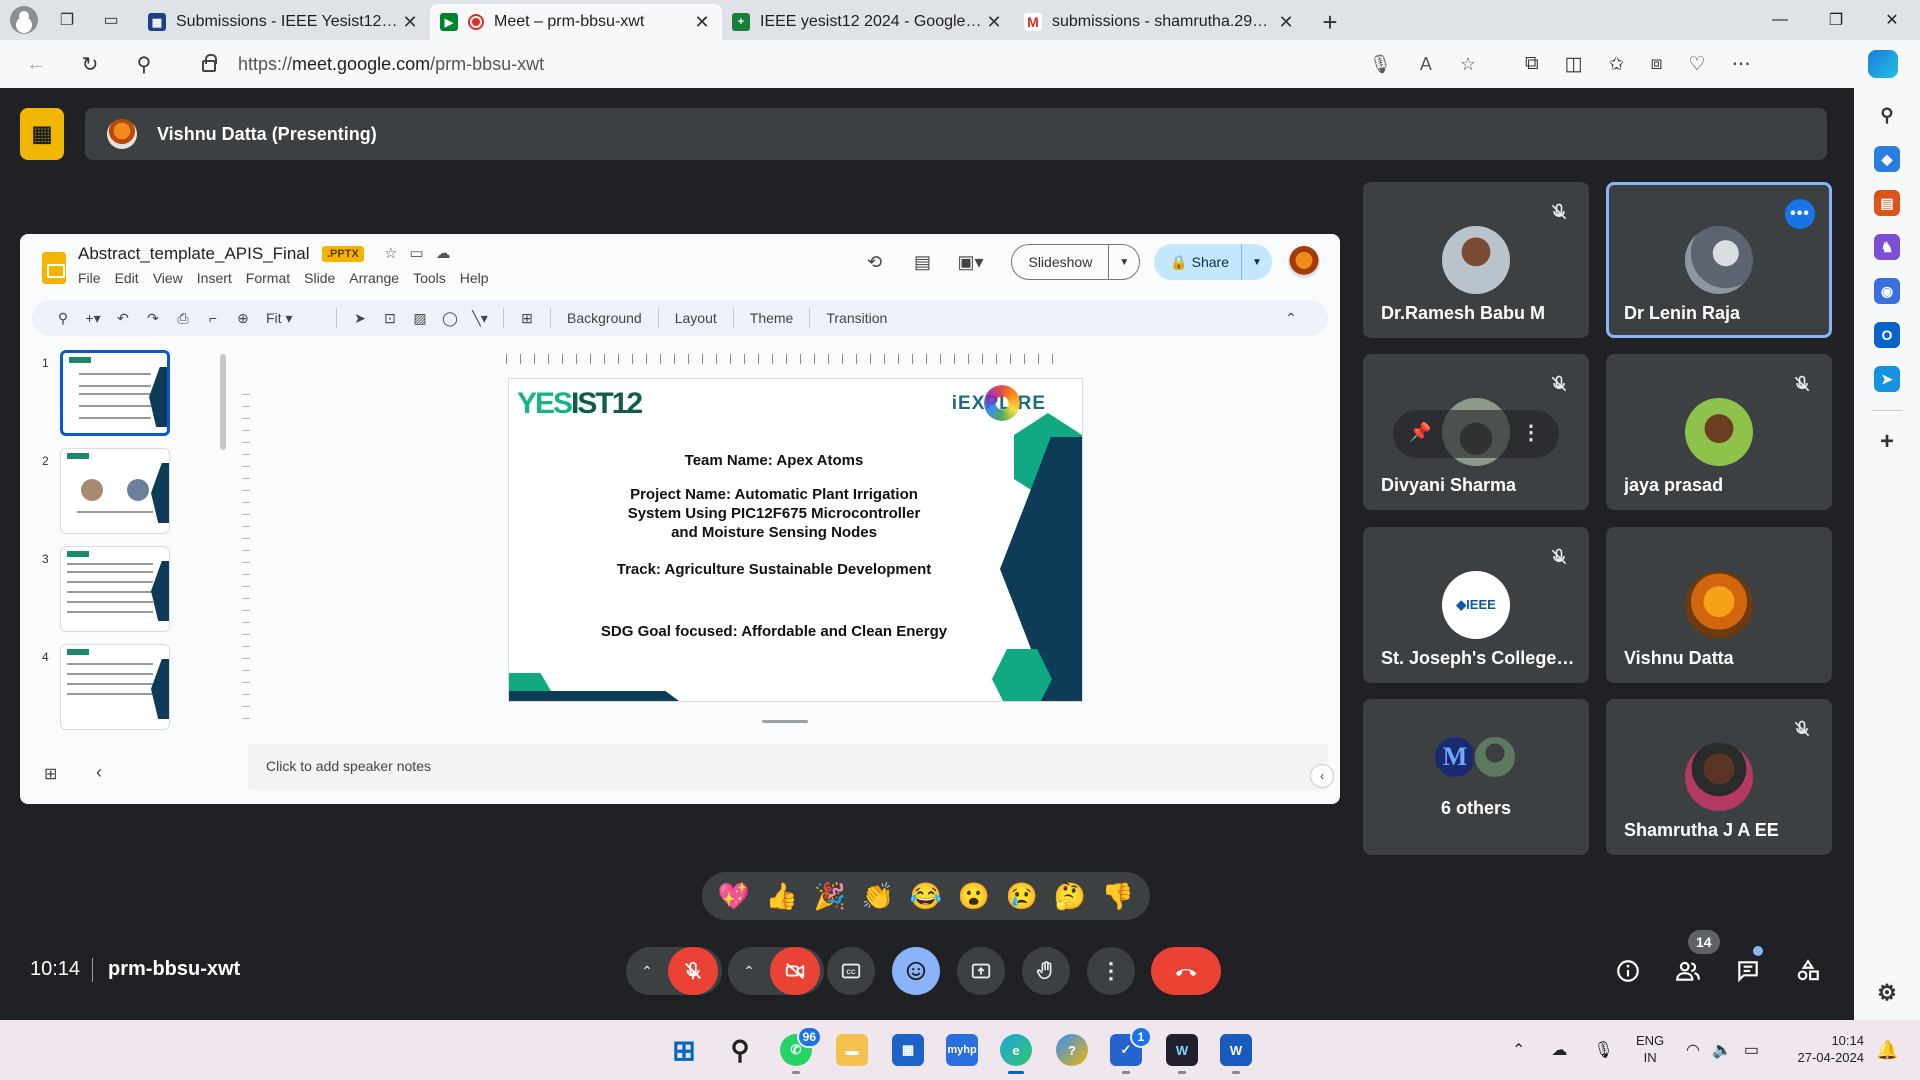  What do you see at coordinates (974, 896) in the screenshot?
I see `reaction-surprised: 😮` at bounding box center [974, 896].